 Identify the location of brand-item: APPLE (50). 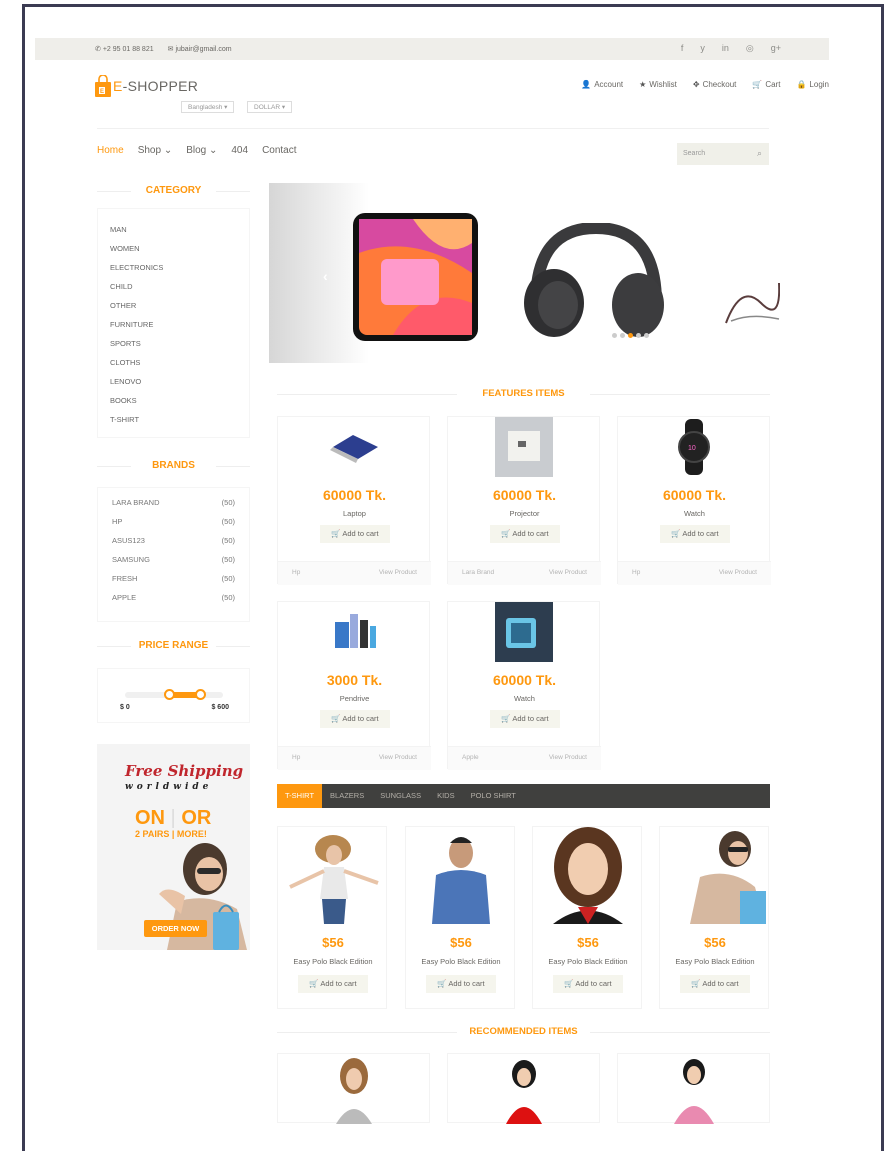
(173, 602).